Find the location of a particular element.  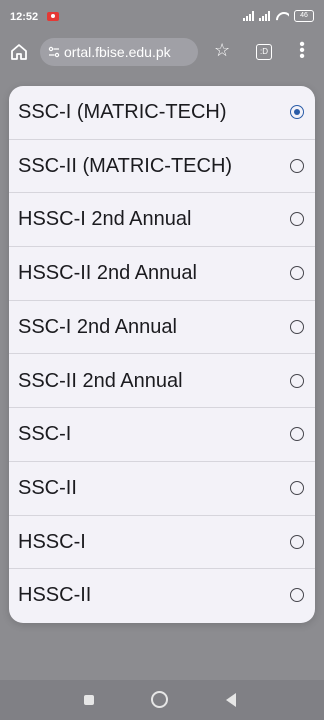

option-ssc-ii-2nd-annual: SSC-II 2nd Annual is located at coordinates (162, 382).